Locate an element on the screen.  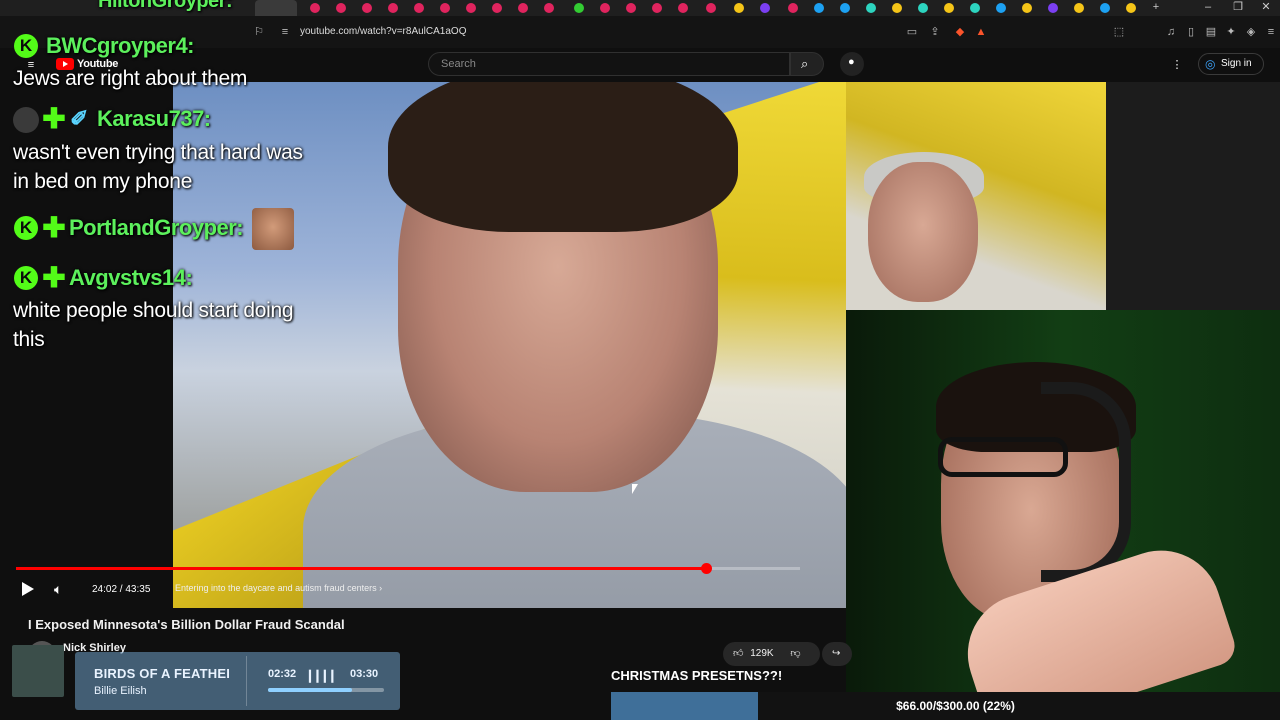
search-button: ⌕ is located at coordinates (807, 64).